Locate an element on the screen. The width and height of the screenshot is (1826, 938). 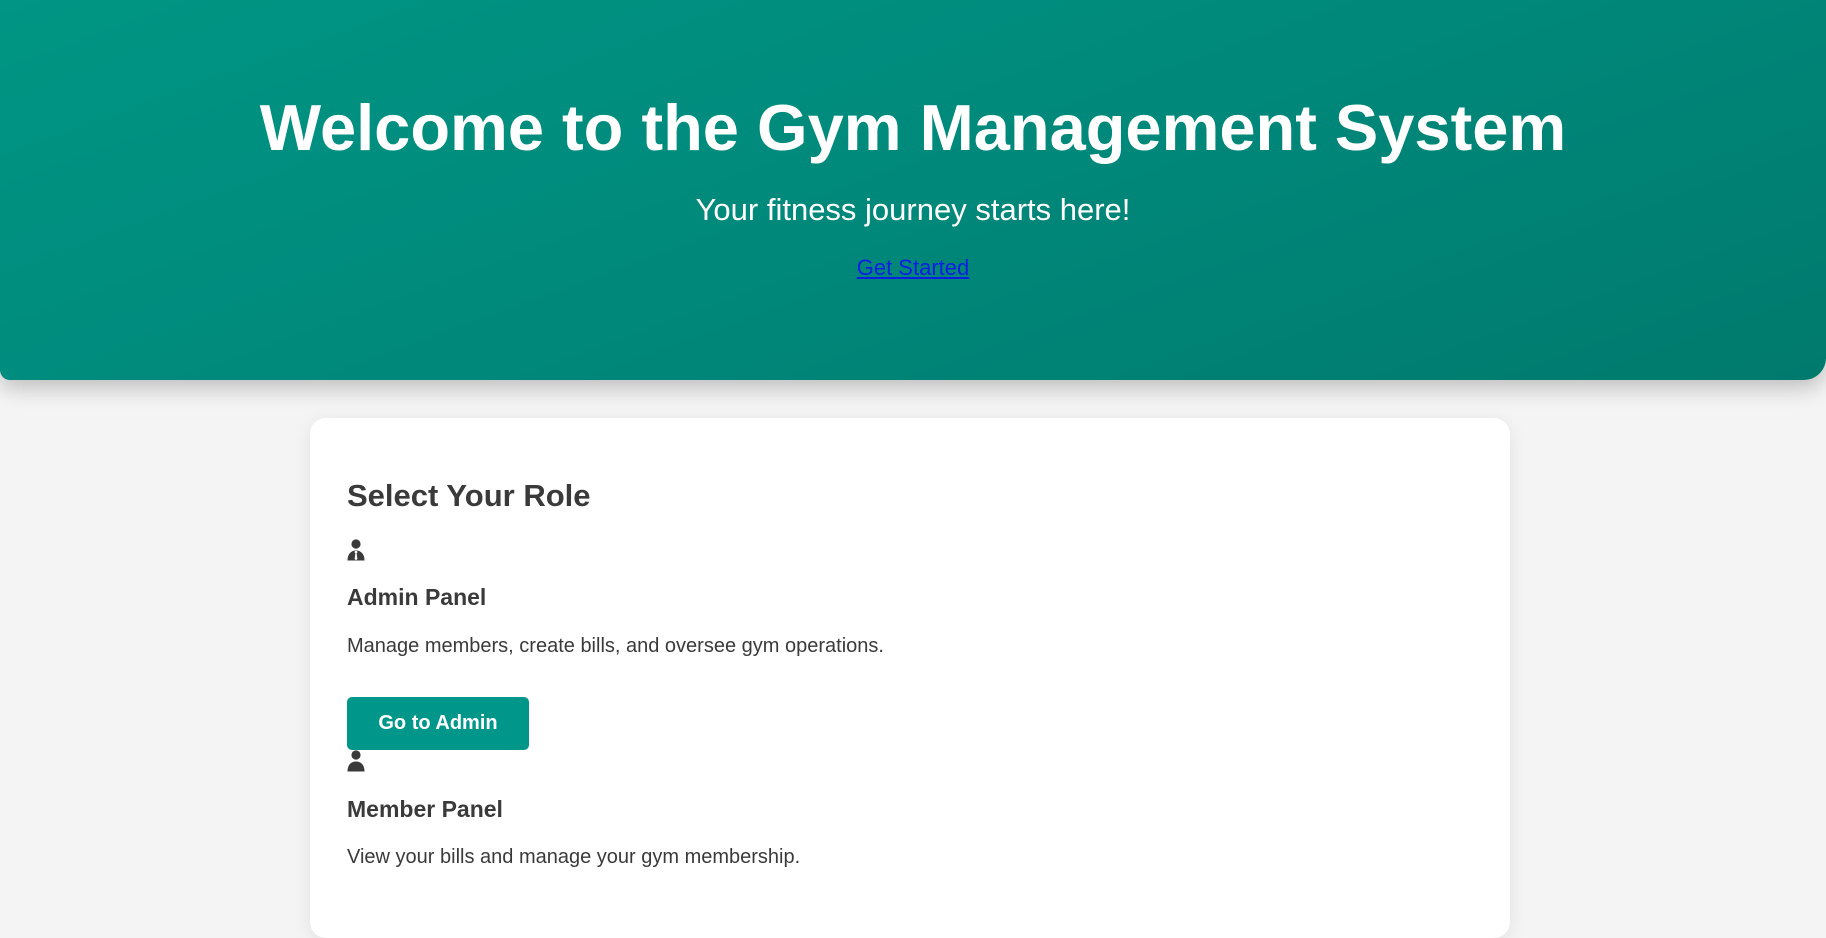
get-started-link: Get Started is located at coordinates (913, 268).